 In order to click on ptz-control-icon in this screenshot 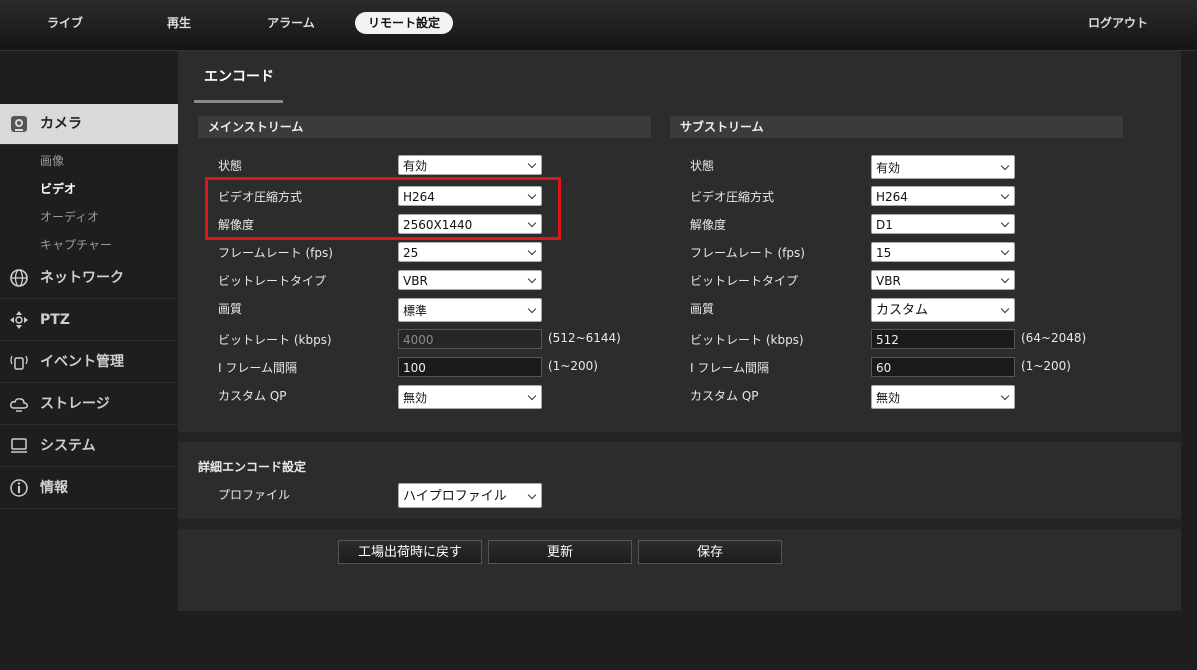, I will do `click(19, 320)`.